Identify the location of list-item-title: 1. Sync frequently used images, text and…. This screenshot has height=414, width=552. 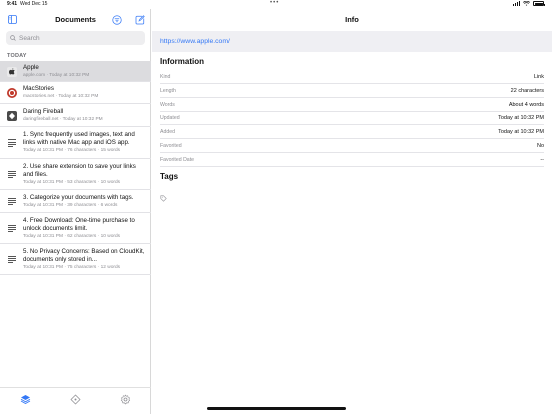
(79, 138).